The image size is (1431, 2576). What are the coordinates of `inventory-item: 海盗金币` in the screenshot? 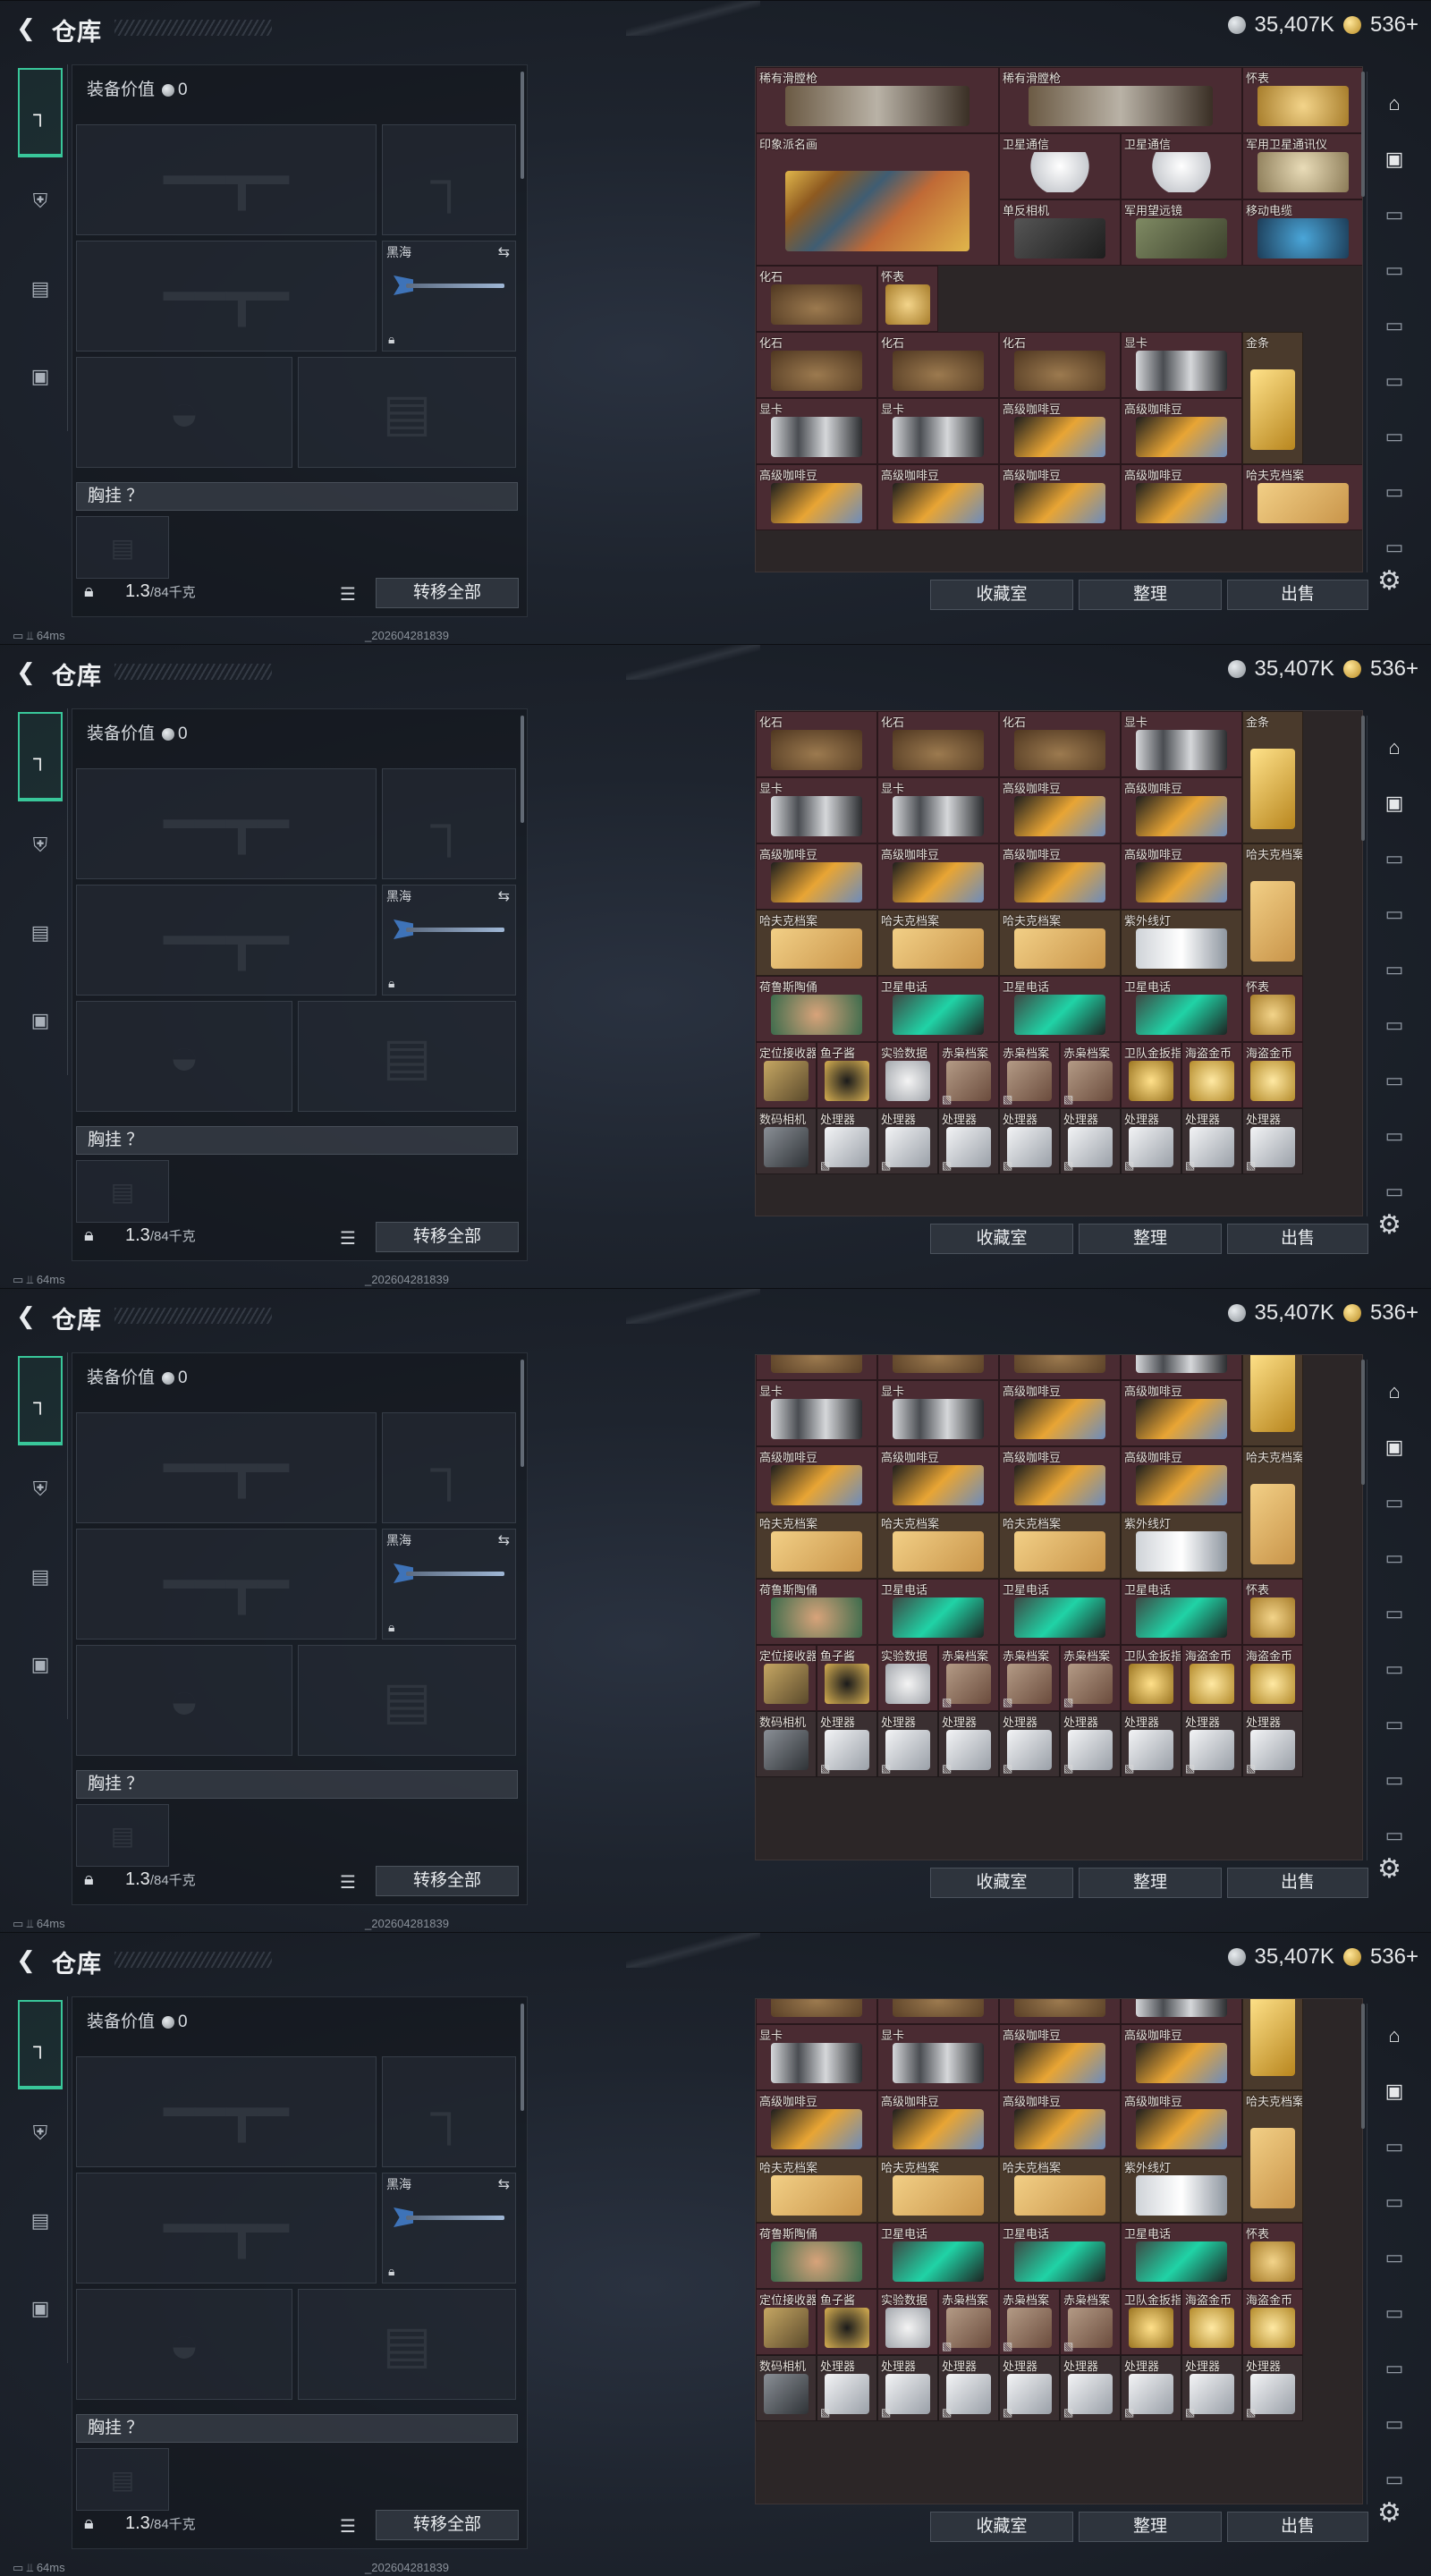 It's located at (1212, 1075).